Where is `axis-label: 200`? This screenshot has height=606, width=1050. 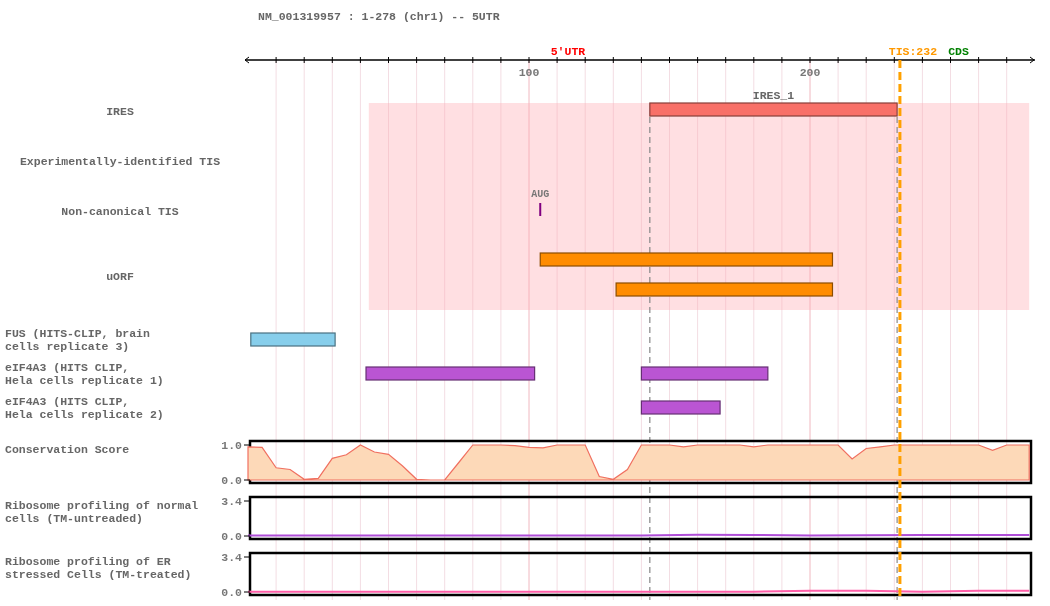
axis-label: 200 is located at coordinates (810, 72).